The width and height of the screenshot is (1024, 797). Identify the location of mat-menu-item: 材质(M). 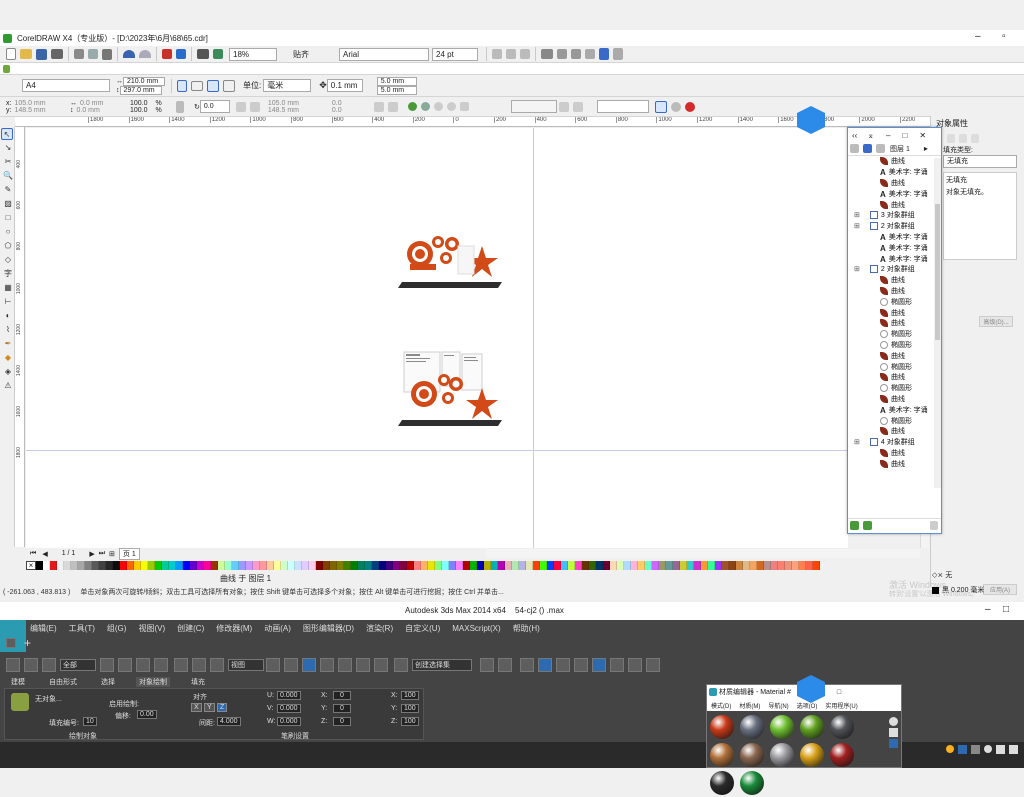
(749, 705).